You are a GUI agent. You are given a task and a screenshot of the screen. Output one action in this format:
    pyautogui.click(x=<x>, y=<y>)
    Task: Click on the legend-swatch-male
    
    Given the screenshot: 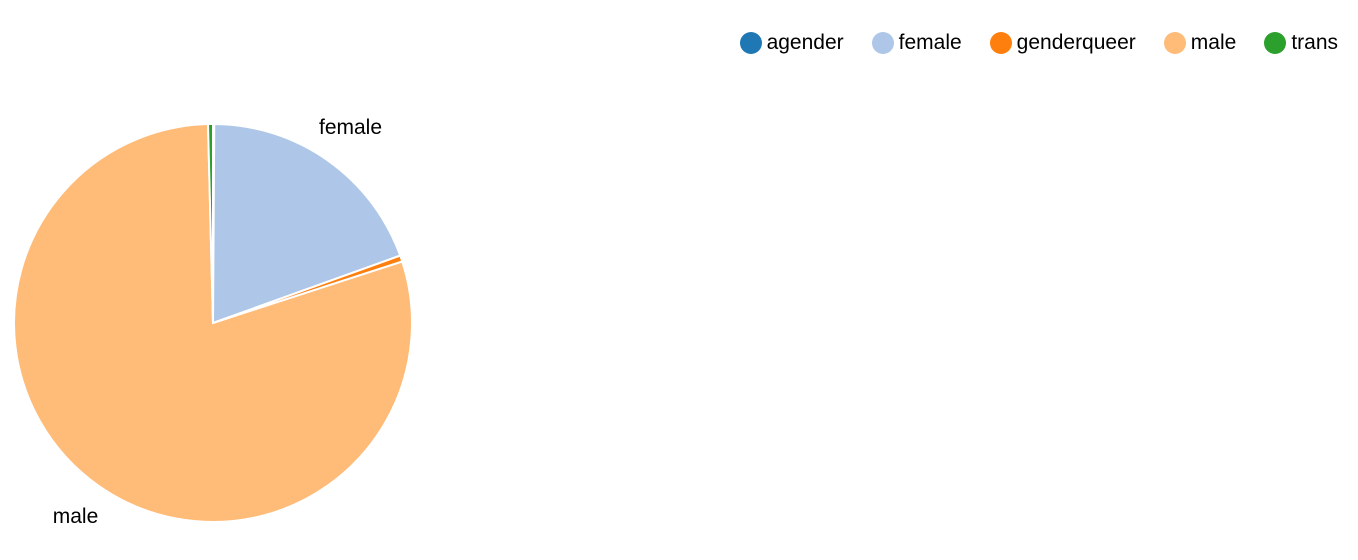 What is the action you would take?
    pyautogui.click(x=1174, y=43)
    